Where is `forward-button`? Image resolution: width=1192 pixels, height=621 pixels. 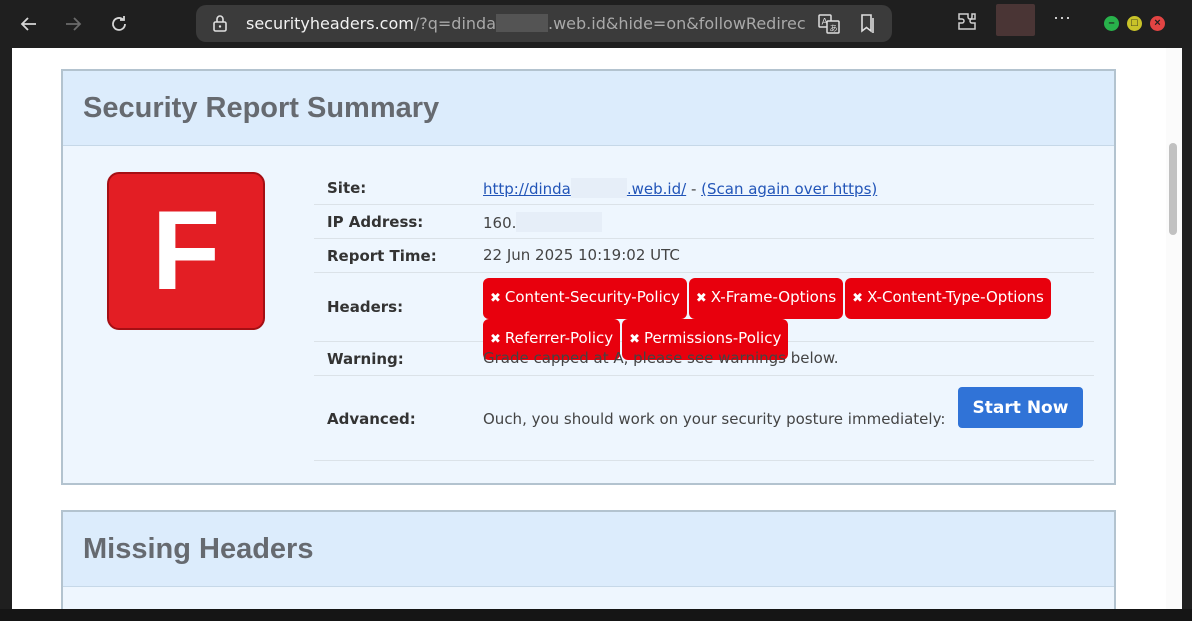 forward-button is located at coordinates (73, 24).